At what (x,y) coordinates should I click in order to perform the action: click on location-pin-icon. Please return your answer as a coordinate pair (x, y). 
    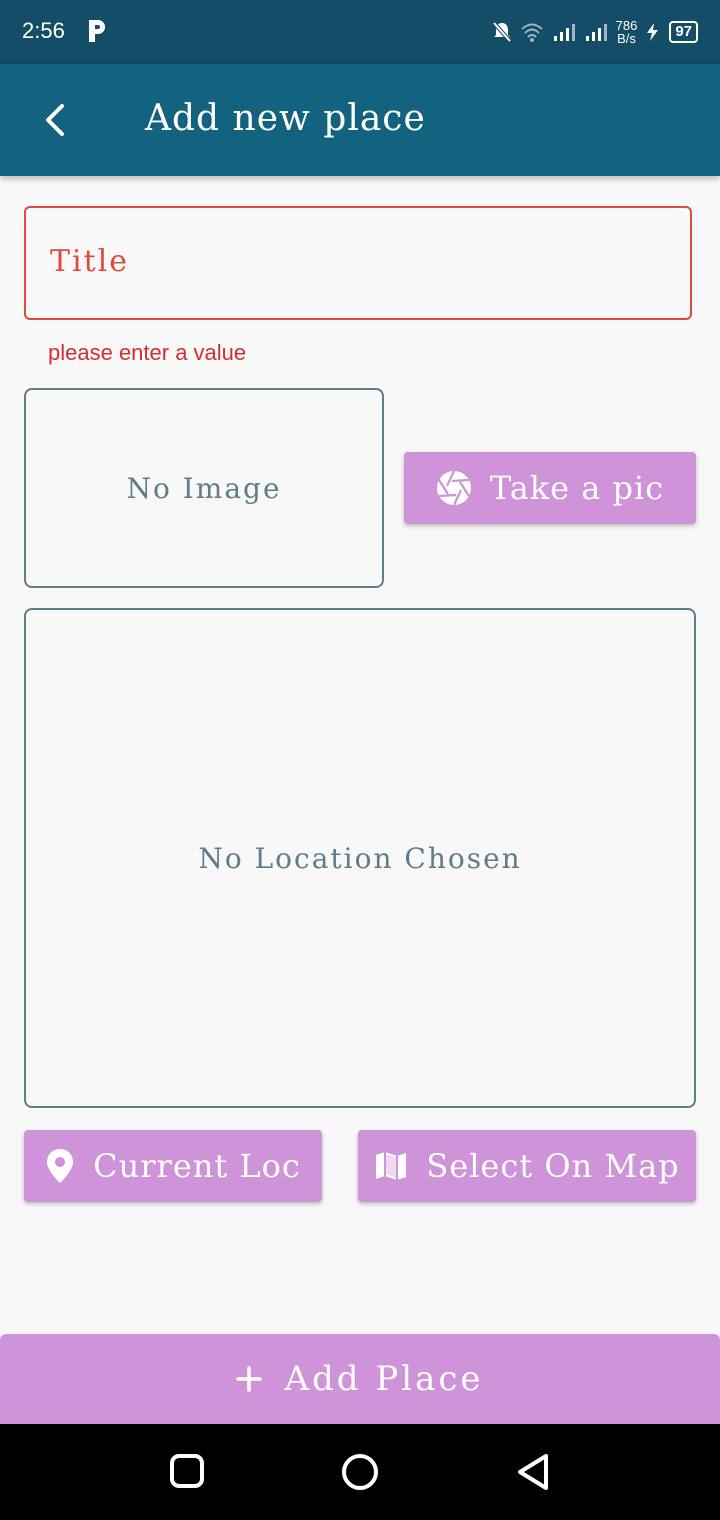
    Looking at the image, I should click on (60, 1166).